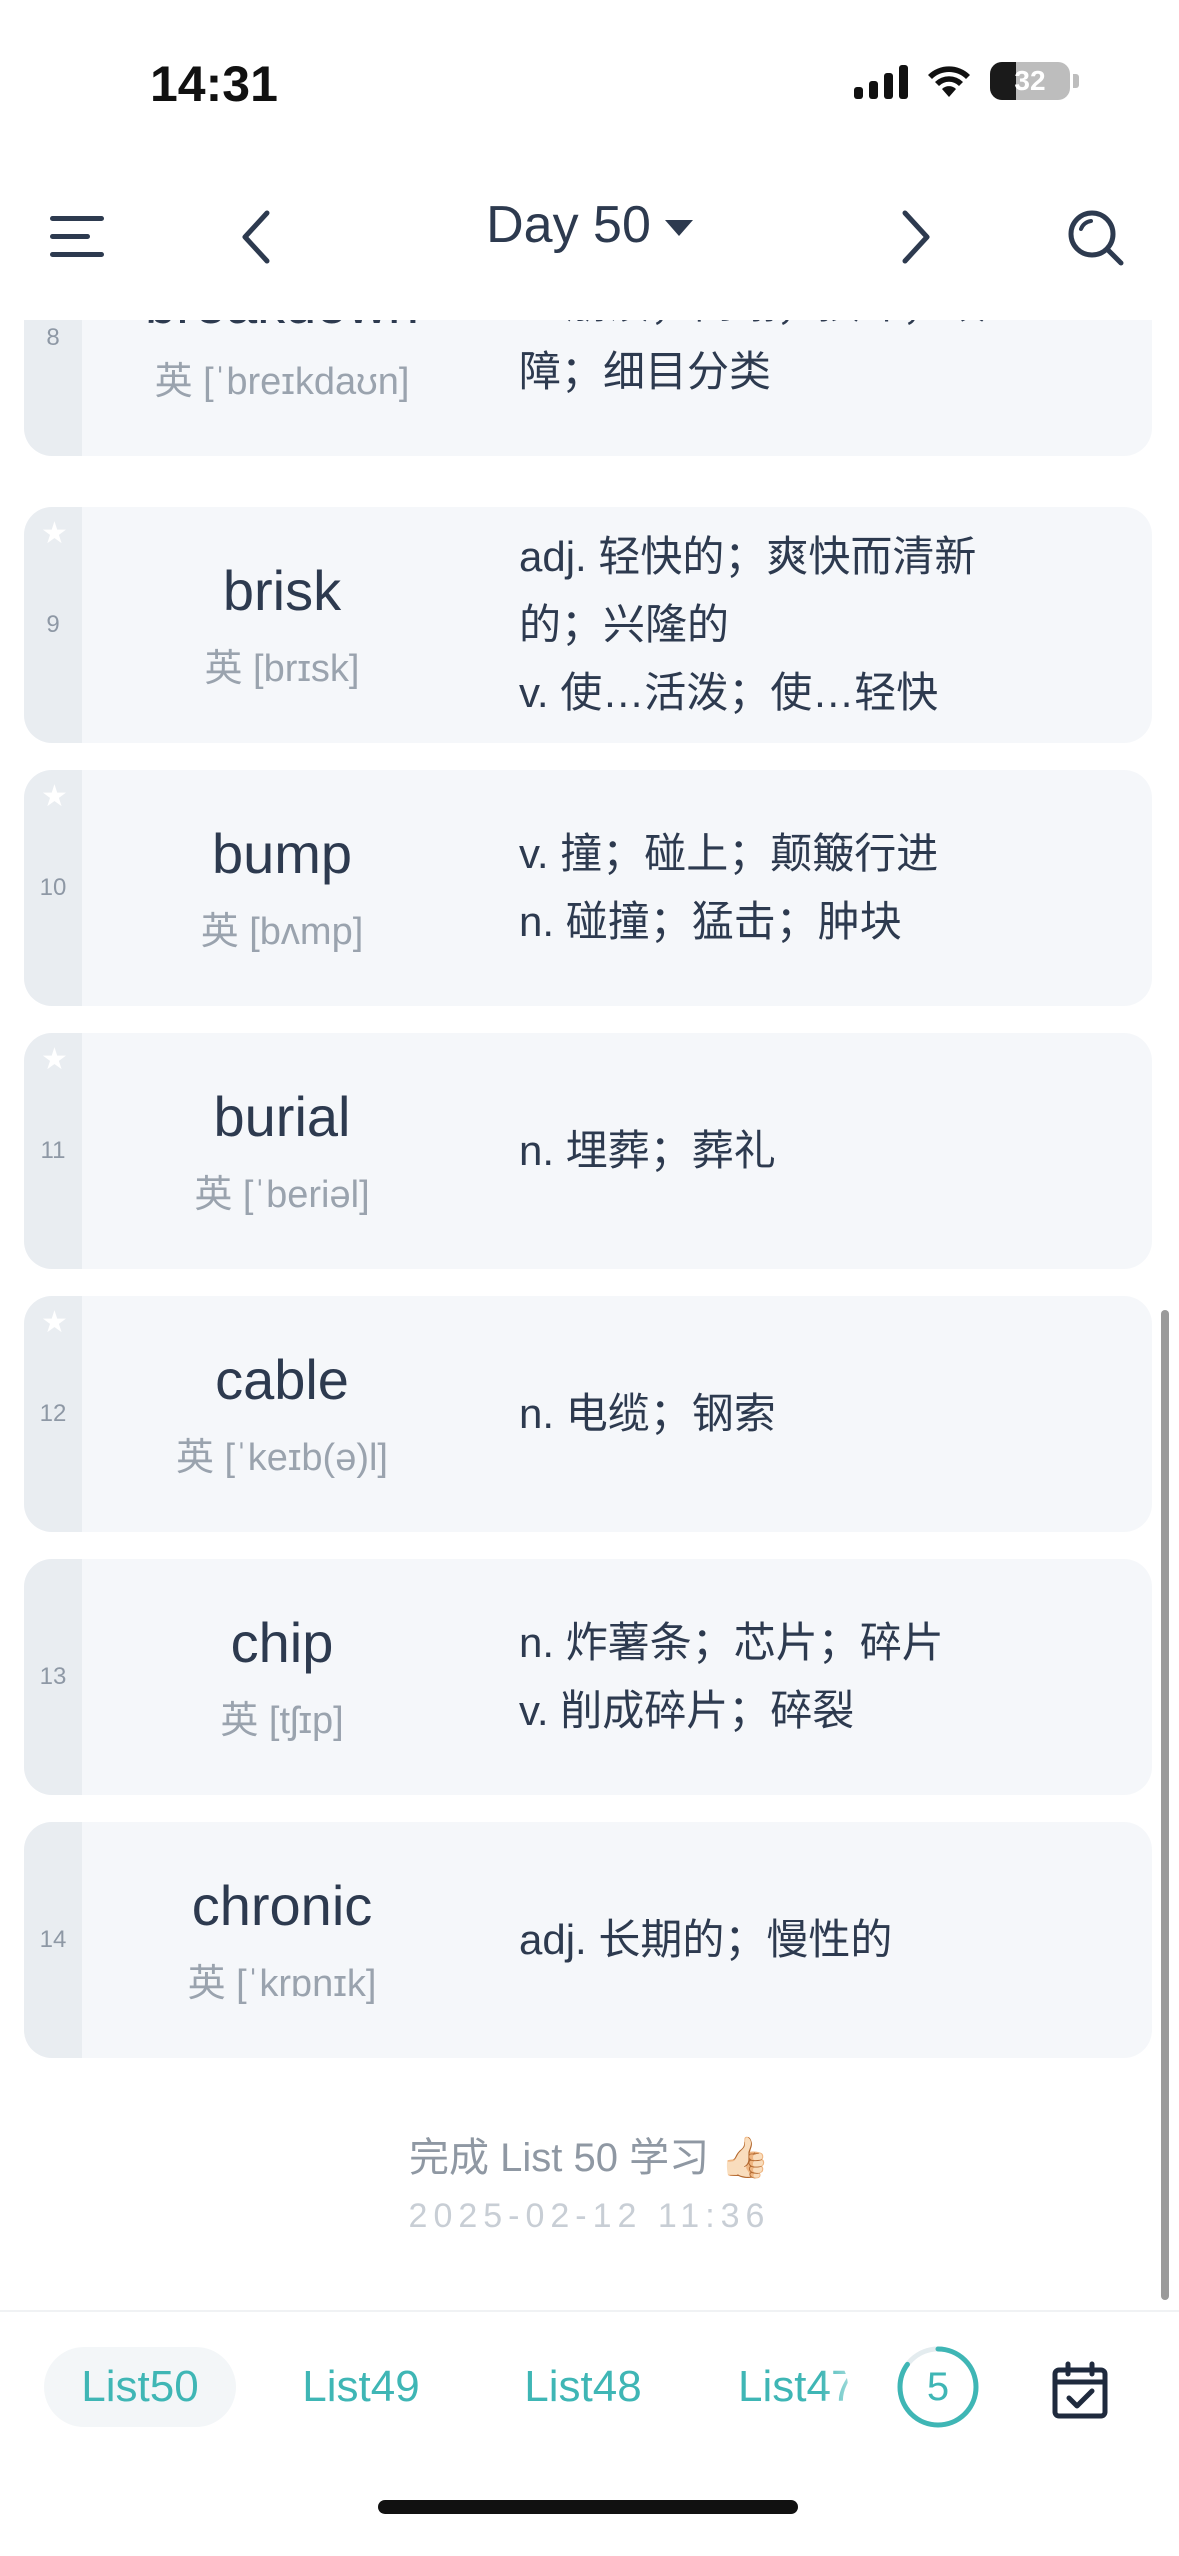  Describe the element at coordinates (624, 624) in the screenshot. I see `definition-line: 的；兴隆的` at that location.